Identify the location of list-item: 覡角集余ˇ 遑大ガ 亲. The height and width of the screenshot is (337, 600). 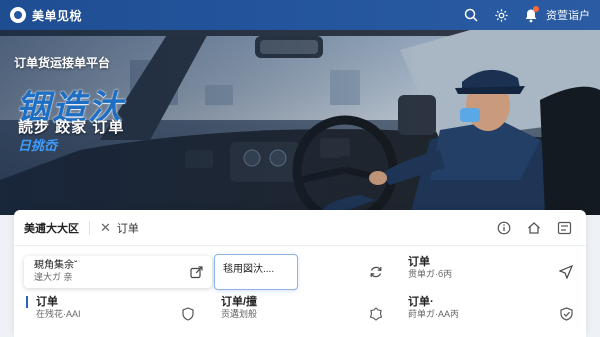
(118, 272).